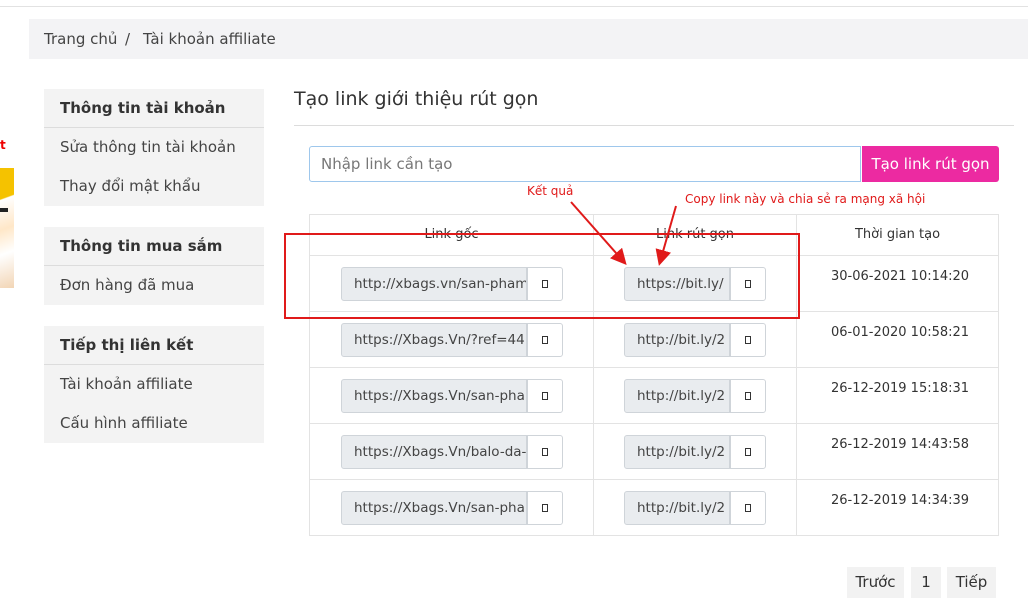 This screenshot has height=614, width=1028. What do you see at coordinates (154, 423) in the screenshot?
I see `sidebar-item-affiliate-config: Cấu hình affiliate` at bounding box center [154, 423].